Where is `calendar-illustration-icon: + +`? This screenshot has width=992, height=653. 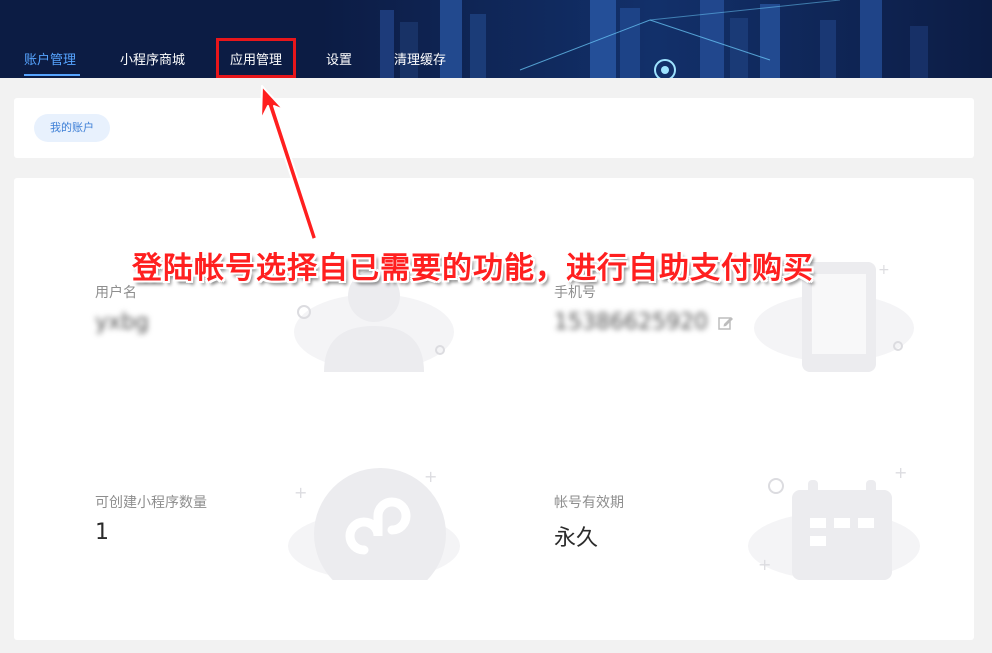 calendar-illustration-icon: + + is located at coordinates (834, 524).